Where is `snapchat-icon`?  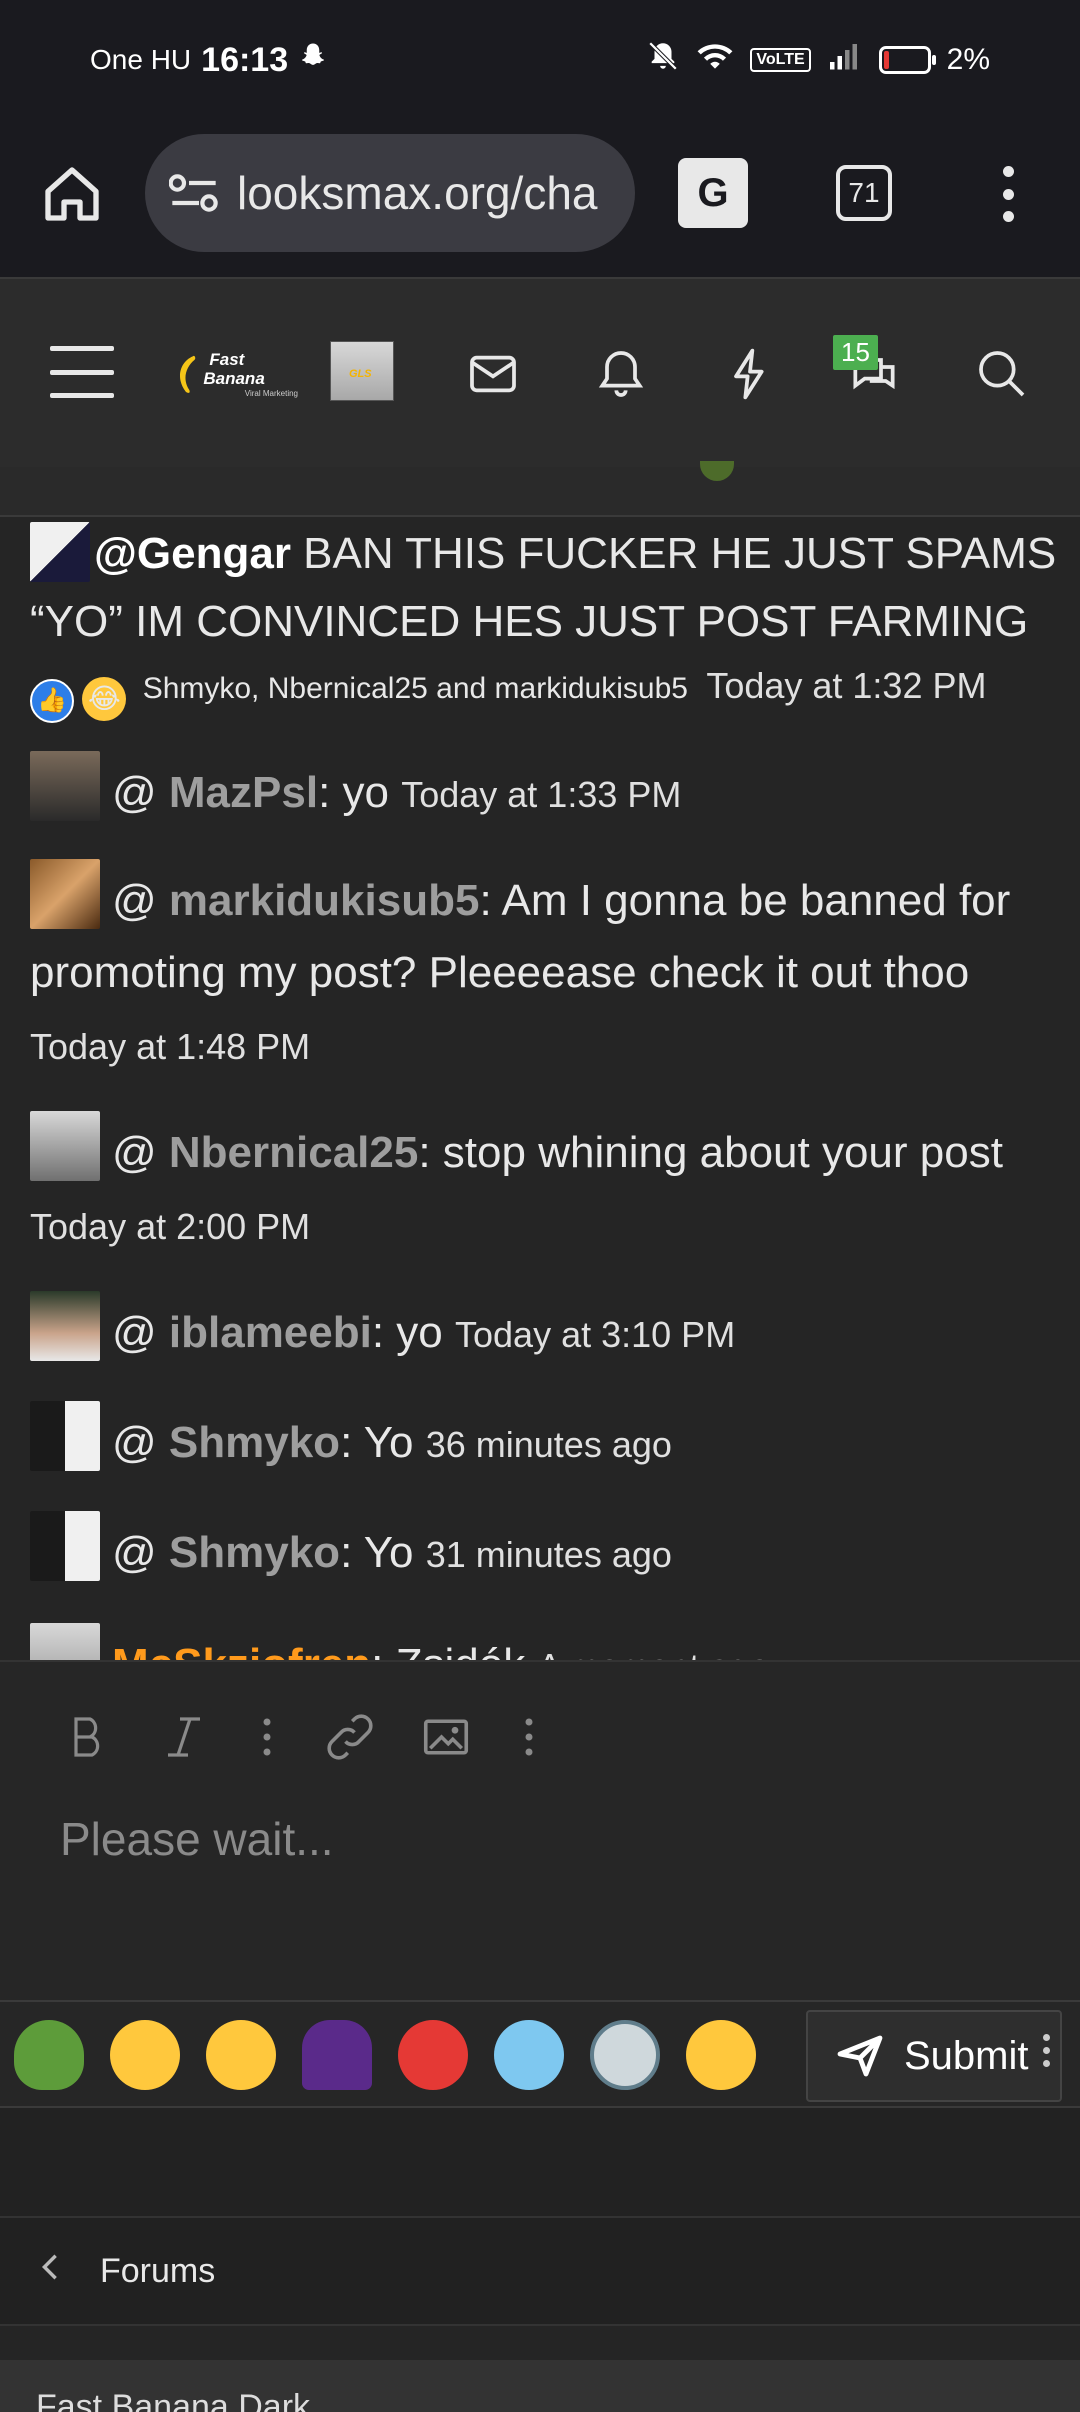 snapchat-icon is located at coordinates (313, 60).